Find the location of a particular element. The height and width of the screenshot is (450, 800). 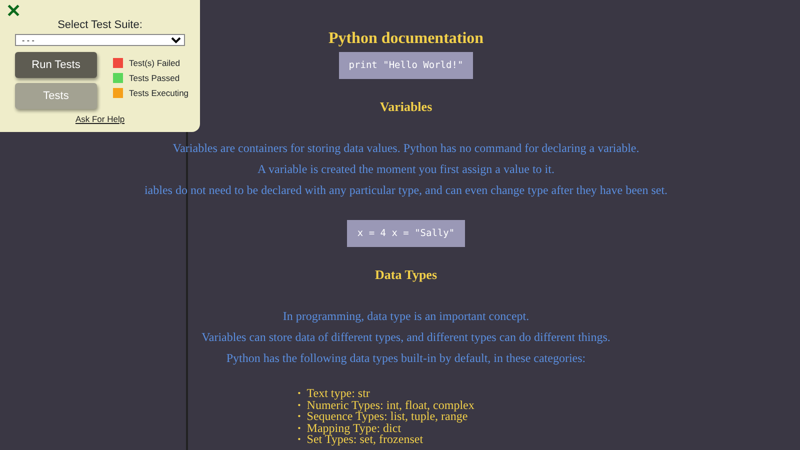

help-link: Ask For Help is located at coordinates (100, 119).